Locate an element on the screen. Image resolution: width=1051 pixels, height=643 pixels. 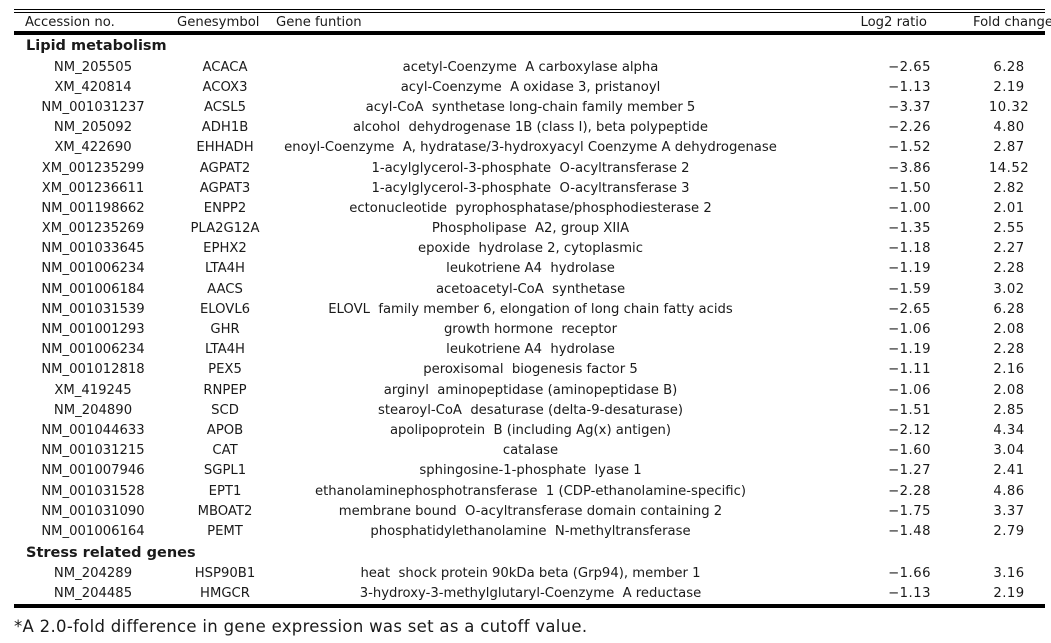
fold-cell: 2.82 is located at coordinates (1009, 188).